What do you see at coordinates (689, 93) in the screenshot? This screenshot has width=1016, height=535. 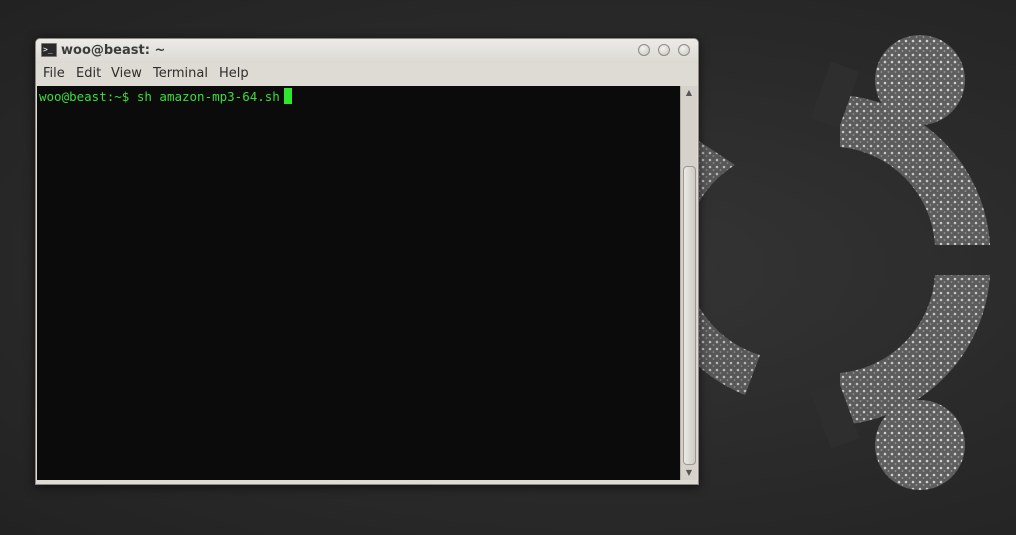 I see `scroll-up-arrow-icon: ▲` at bounding box center [689, 93].